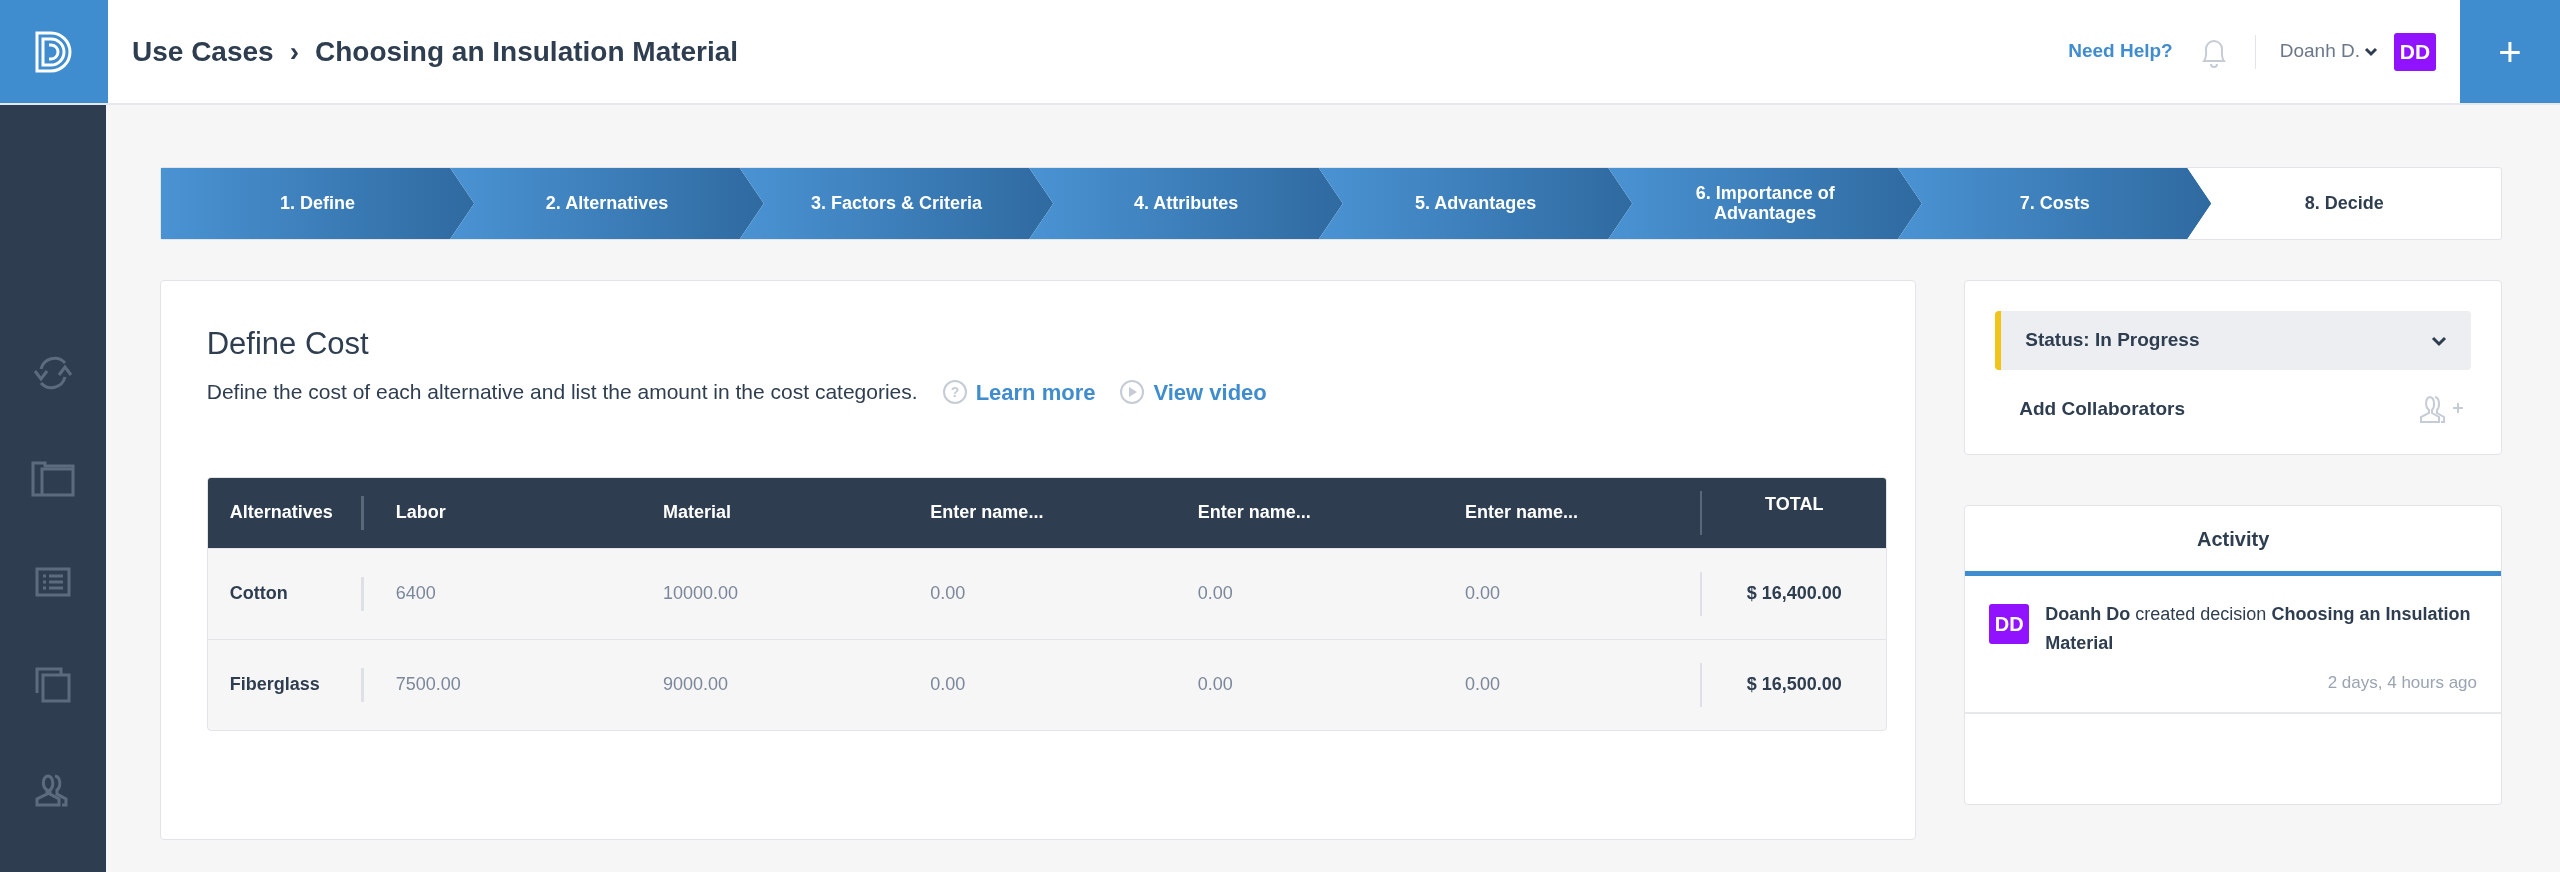  What do you see at coordinates (2328, 51) in the screenshot?
I see `user-menu: Doanh D.` at bounding box center [2328, 51].